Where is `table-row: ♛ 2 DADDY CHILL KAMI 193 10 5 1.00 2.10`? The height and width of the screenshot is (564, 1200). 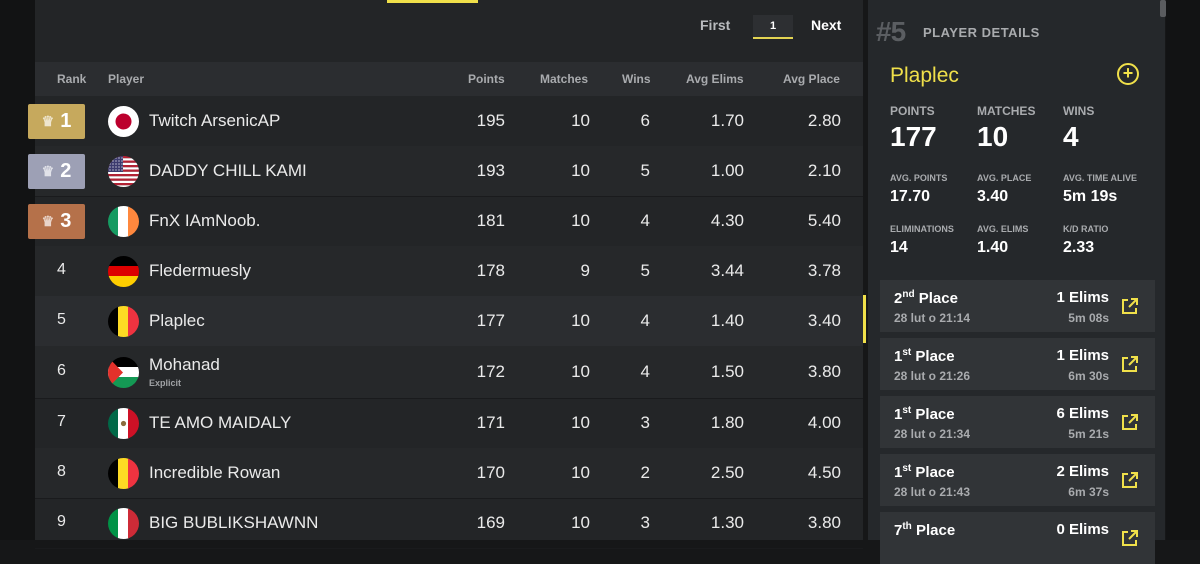
table-row: ♛ 2 DADDY CHILL KAMI 193 10 5 1.00 2.10 is located at coordinates (445, 171).